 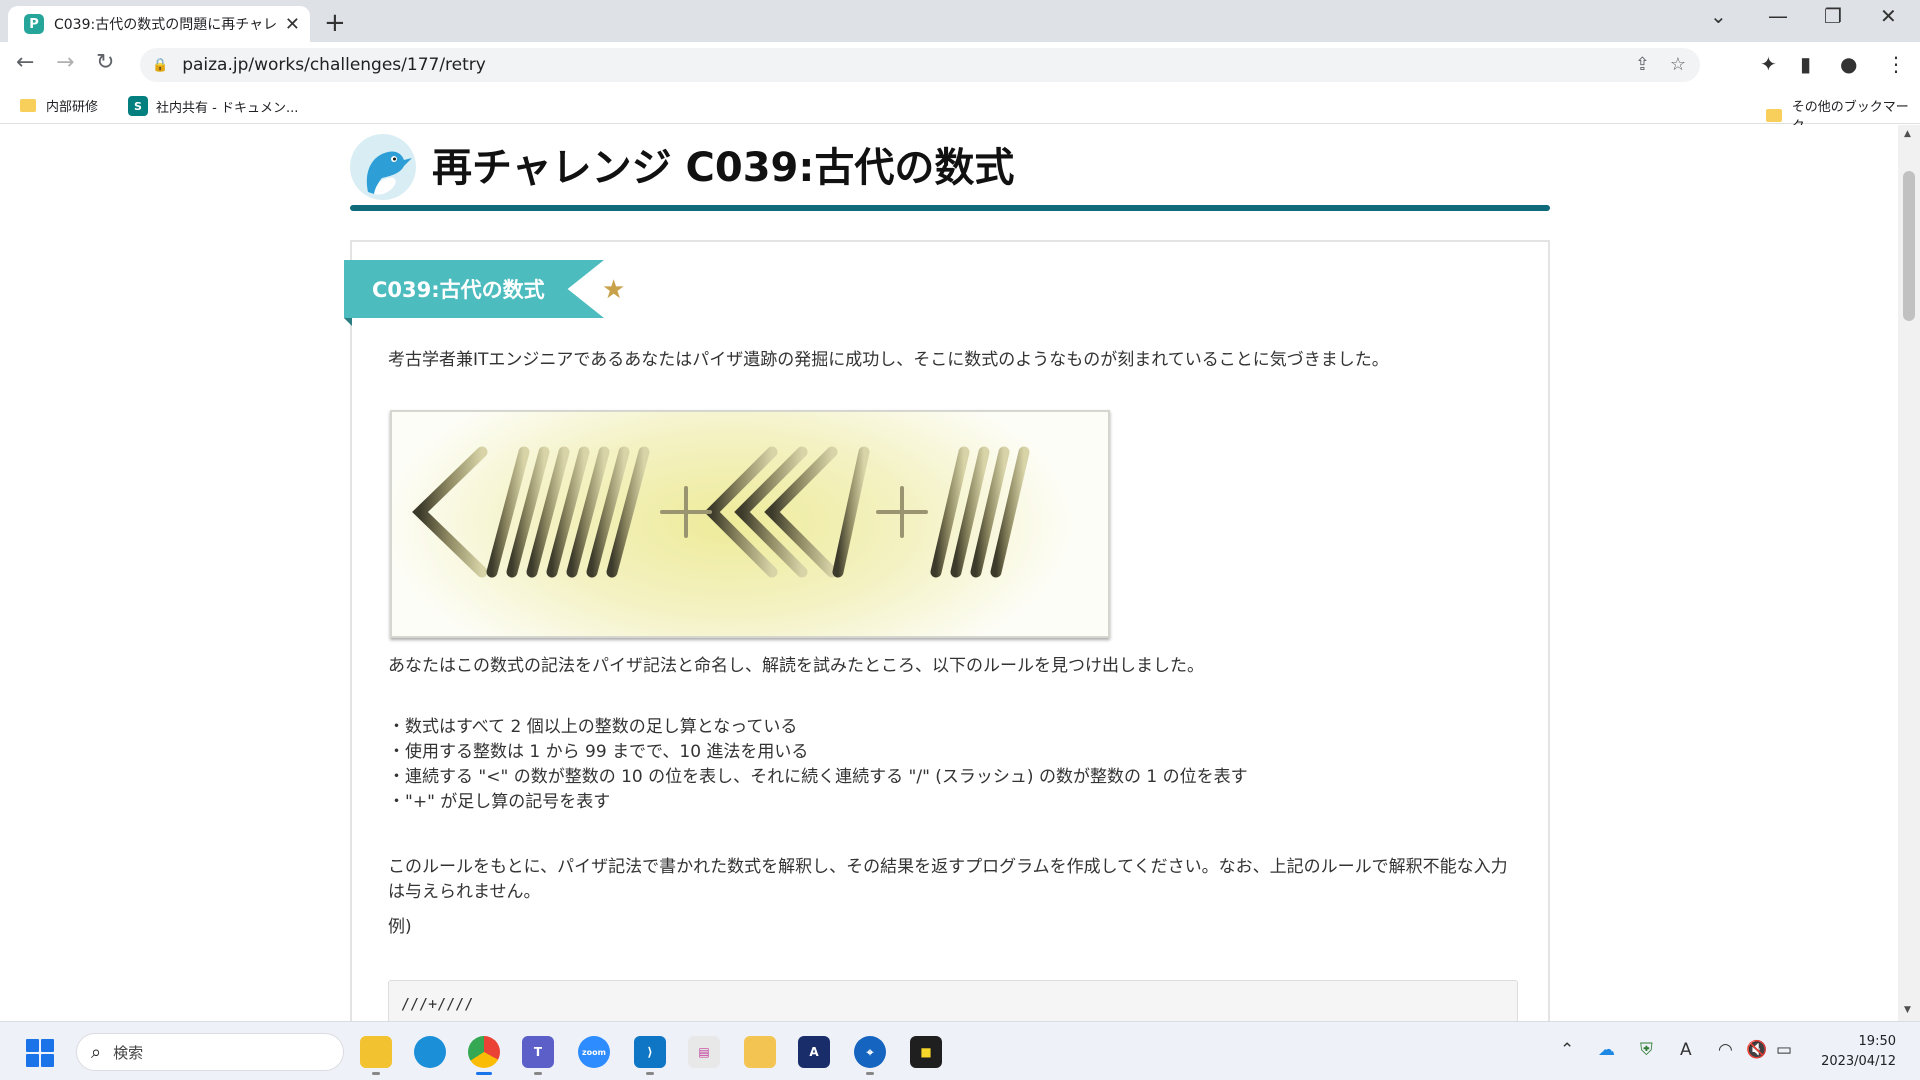 What do you see at coordinates (400, 927) in the screenshot?
I see `example-label: 例)` at bounding box center [400, 927].